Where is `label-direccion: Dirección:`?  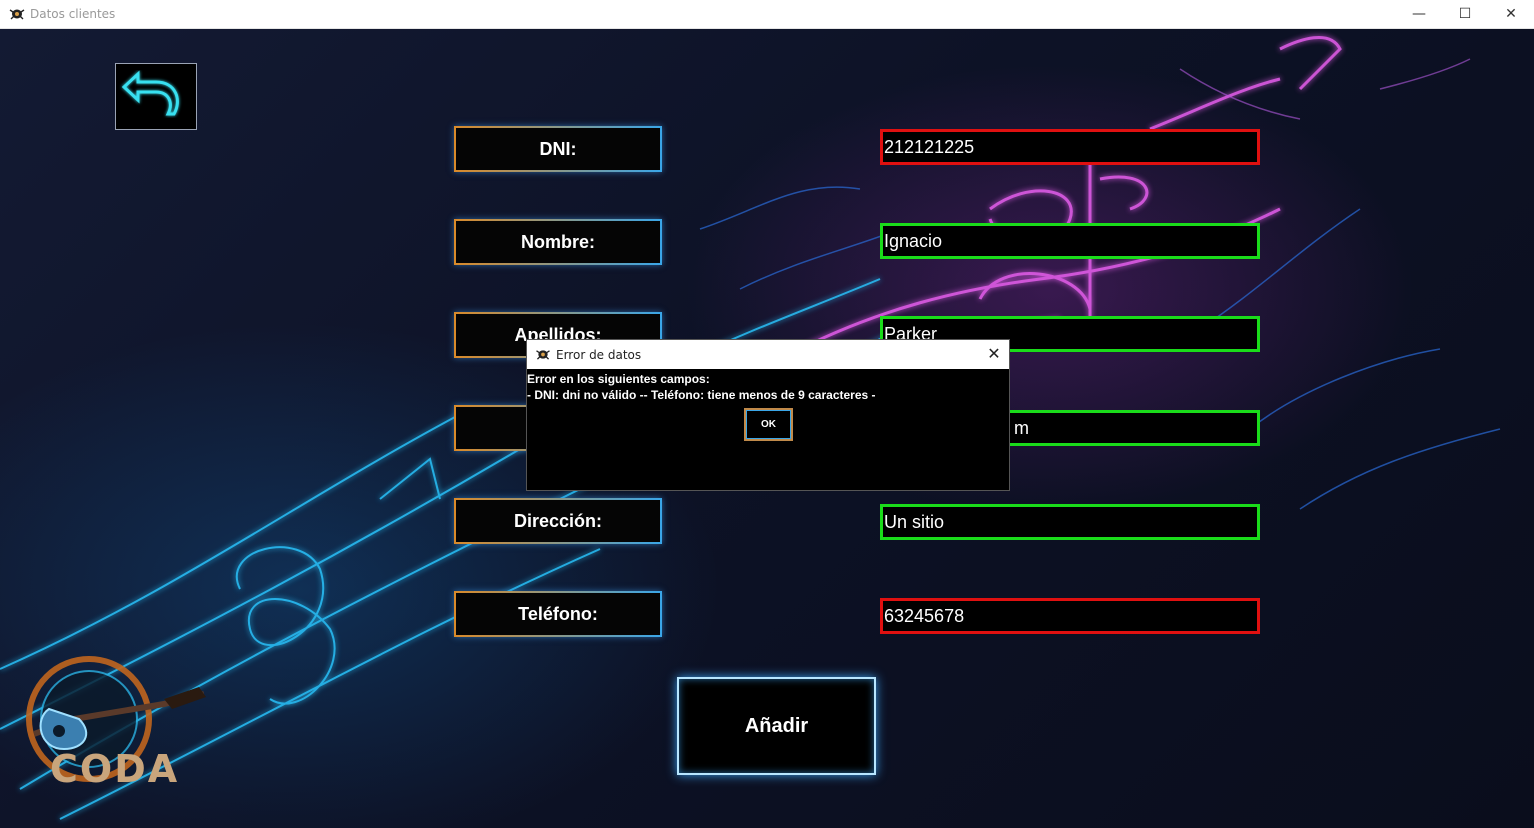
label-direccion: Dirección: is located at coordinates (558, 521).